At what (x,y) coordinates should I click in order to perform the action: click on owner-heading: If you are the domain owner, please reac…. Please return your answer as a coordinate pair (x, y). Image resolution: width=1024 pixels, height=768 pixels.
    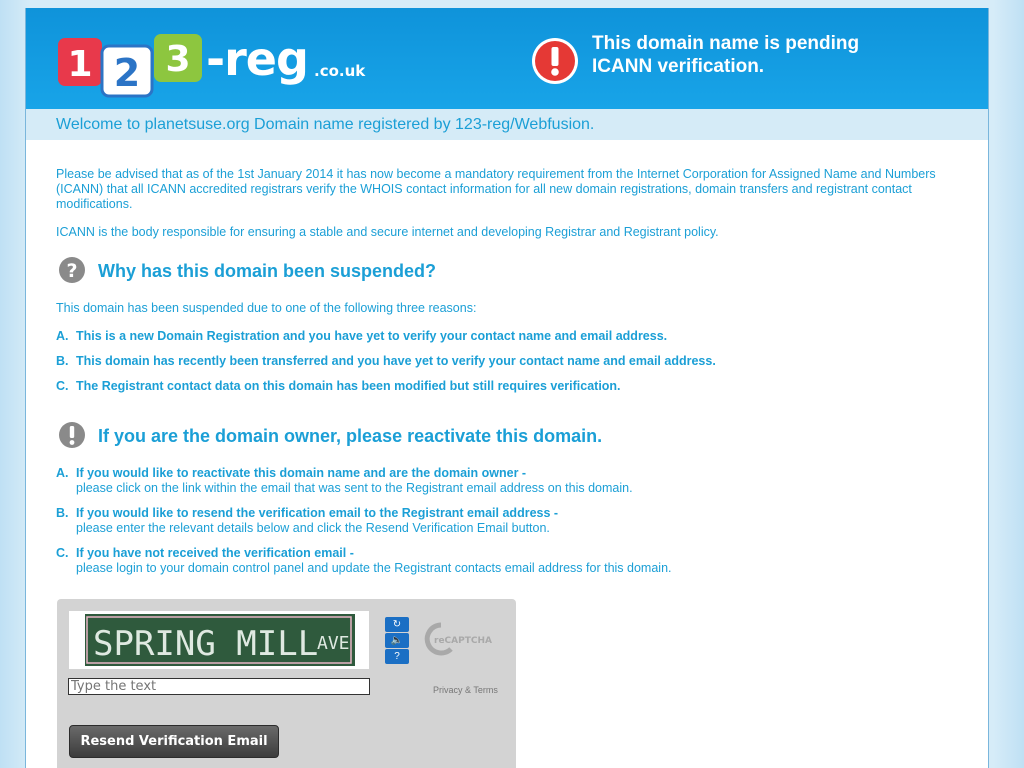
    Looking at the image, I should click on (350, 436).